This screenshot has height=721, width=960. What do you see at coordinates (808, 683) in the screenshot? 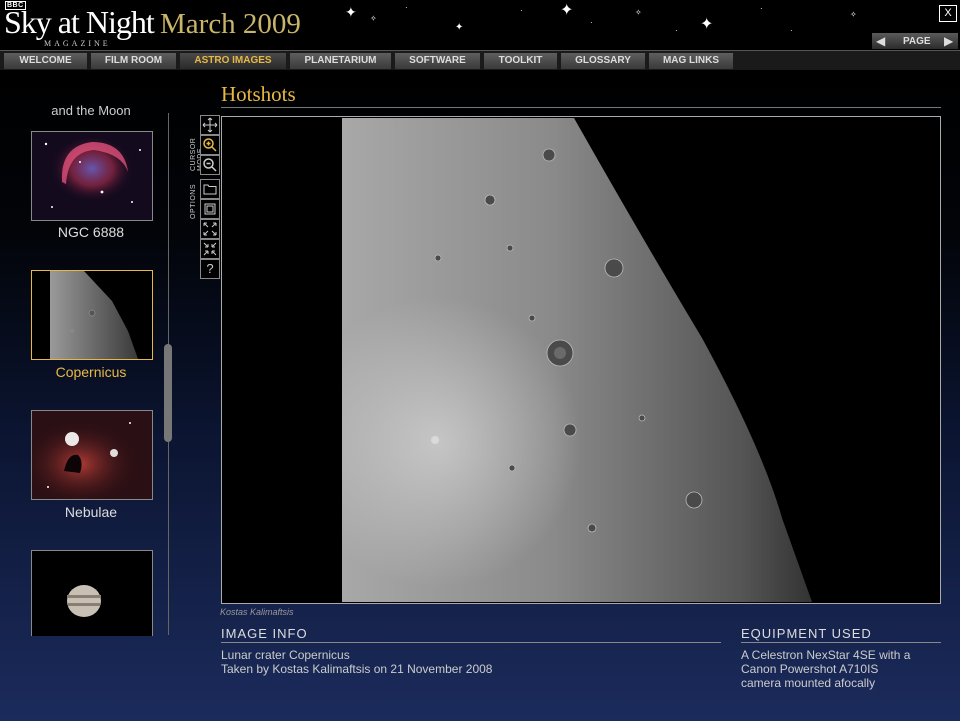
I see `equipment-line: camera mounted afocally` at bounding box center [808, 683].